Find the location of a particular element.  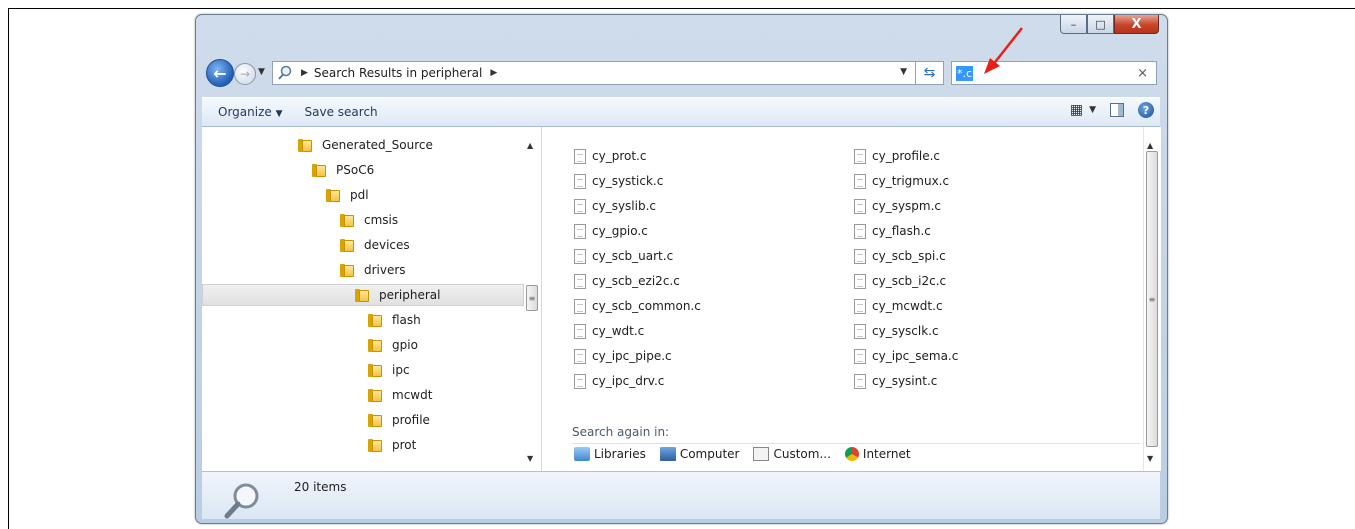

clear-search-icon: × is located at coordinates (1142, 73).